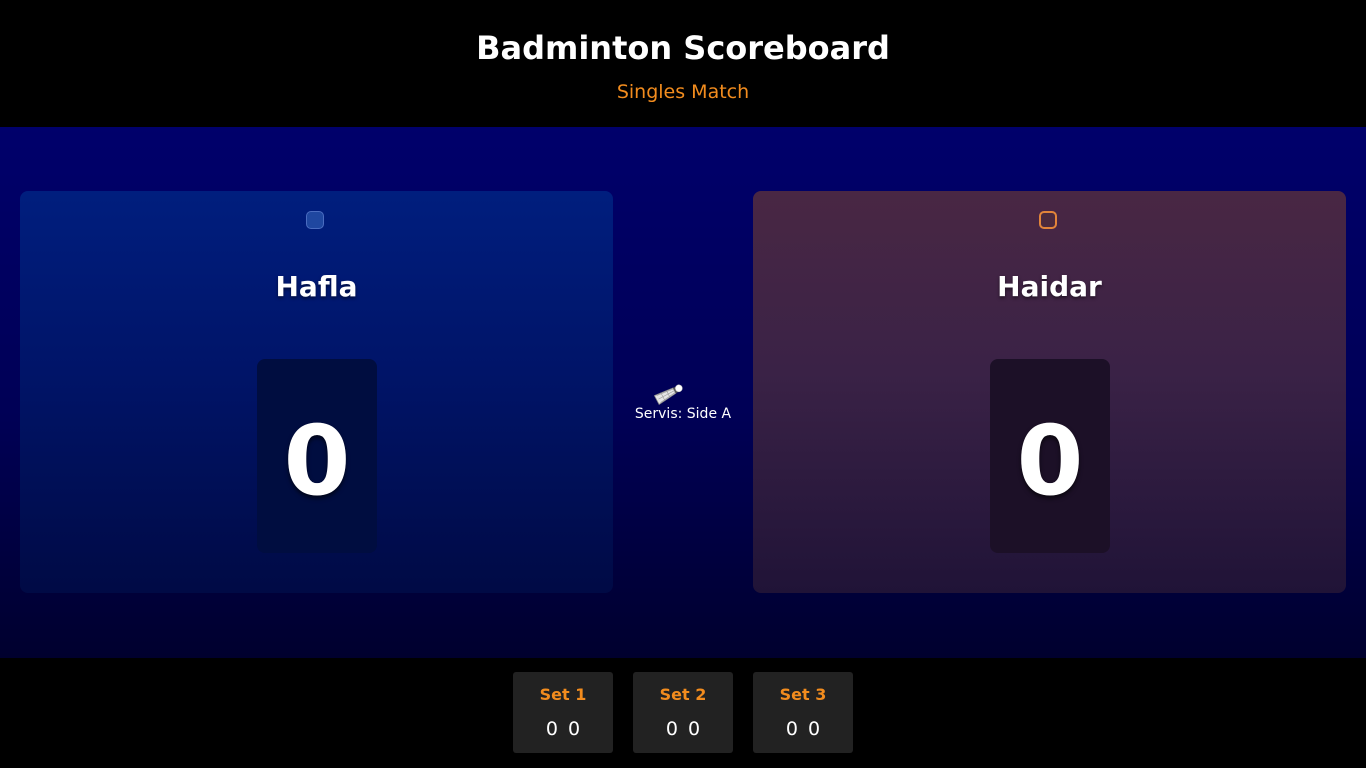 The image size is (1366, 768). I want to click on serve-status: Servis: Side A, so click(683, 404).